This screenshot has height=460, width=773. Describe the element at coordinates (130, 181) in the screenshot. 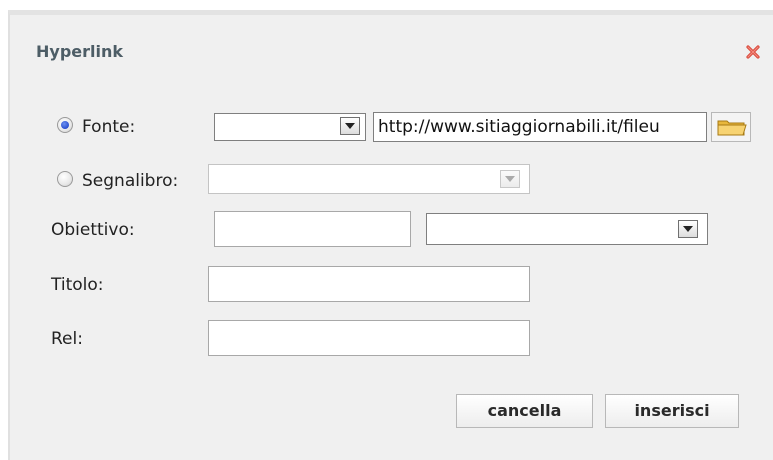

I see `segnalibro-label: Segnalibro:` at that location.